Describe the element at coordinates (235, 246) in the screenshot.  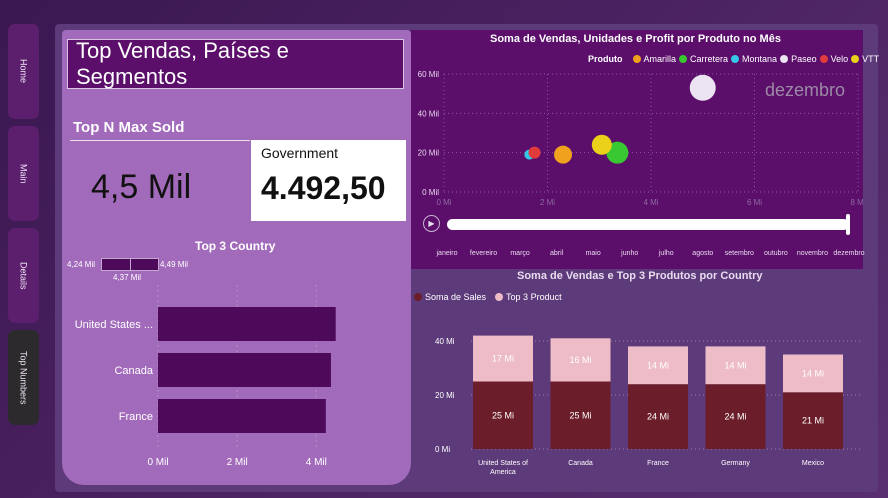
I see `top3-country-title: Top 3 Country` at that location.